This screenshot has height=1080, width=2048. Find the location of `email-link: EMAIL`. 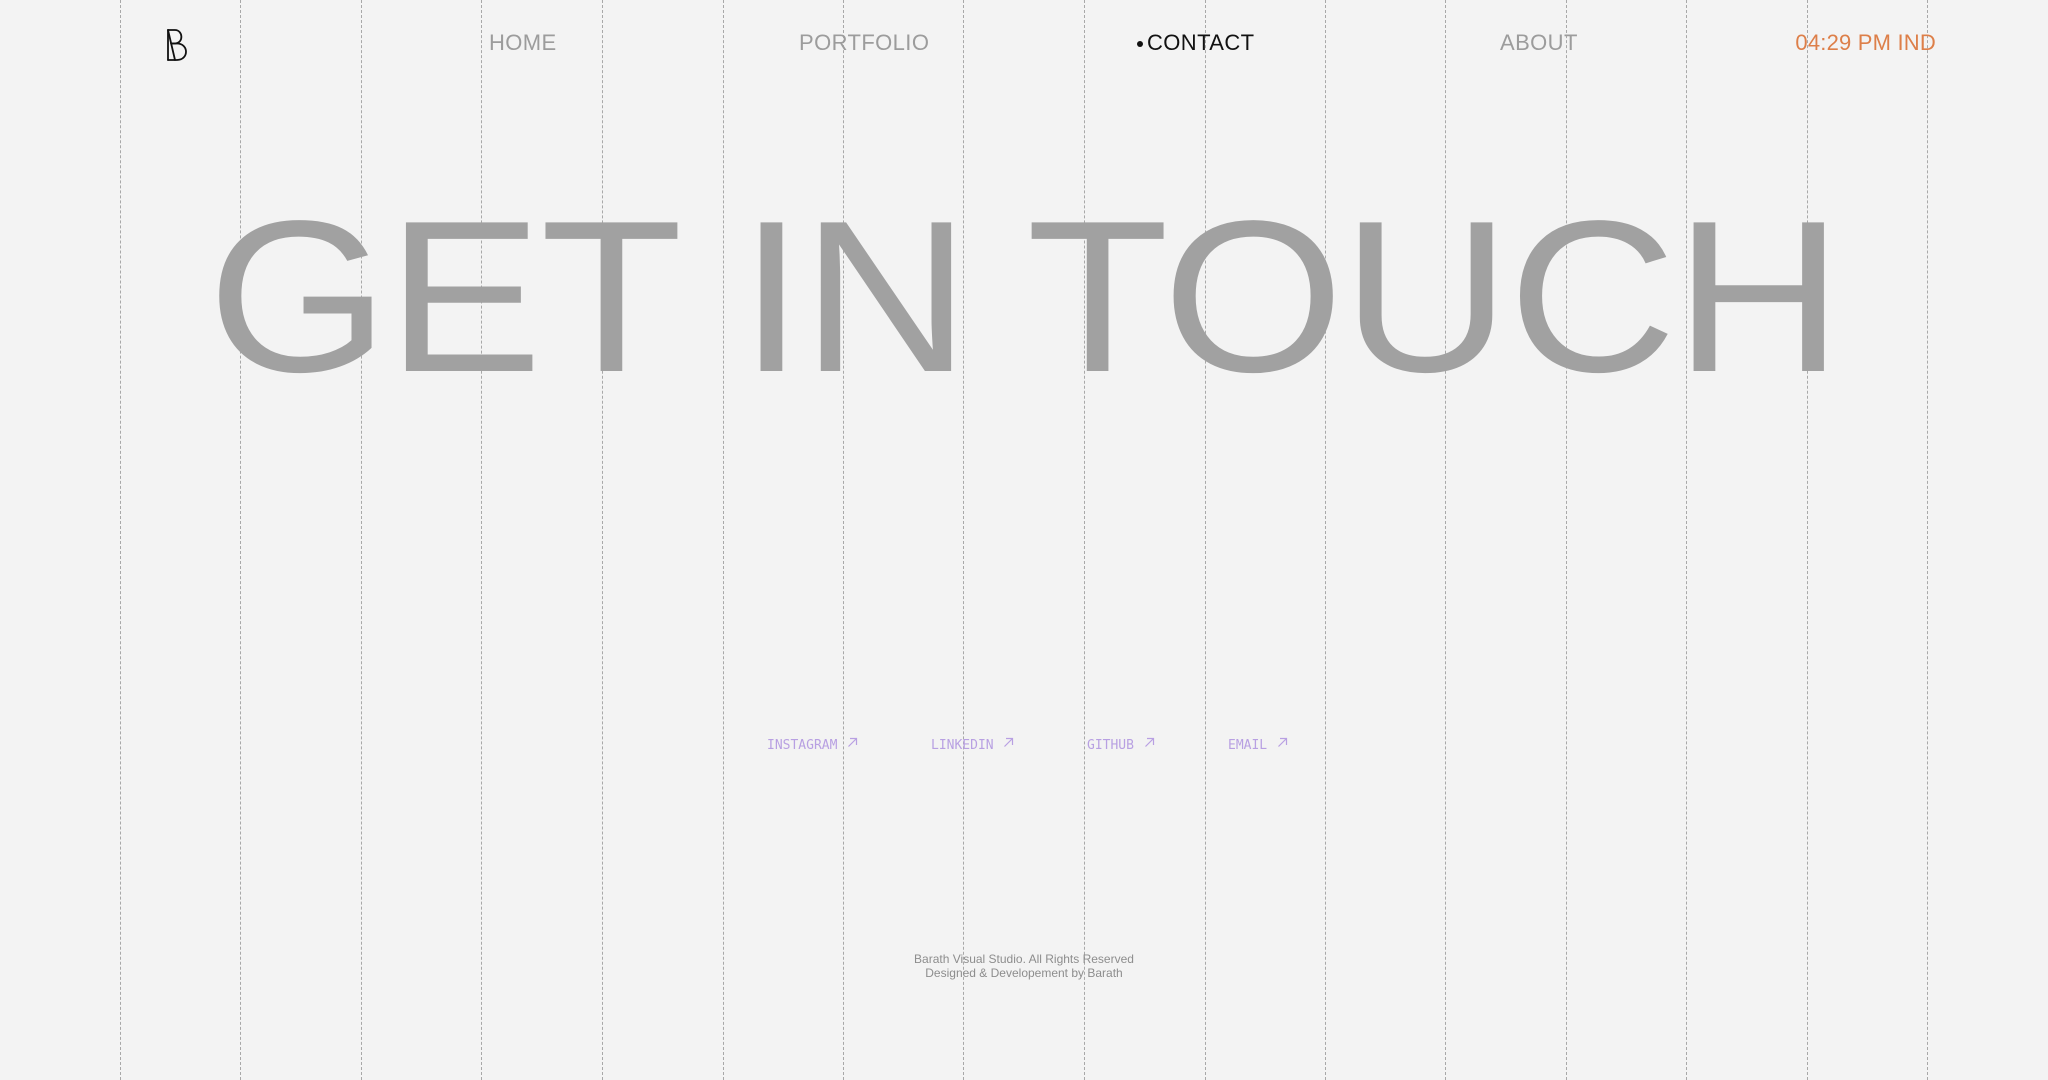

email-link: EMAIL is located at coordinates (1258, 745).